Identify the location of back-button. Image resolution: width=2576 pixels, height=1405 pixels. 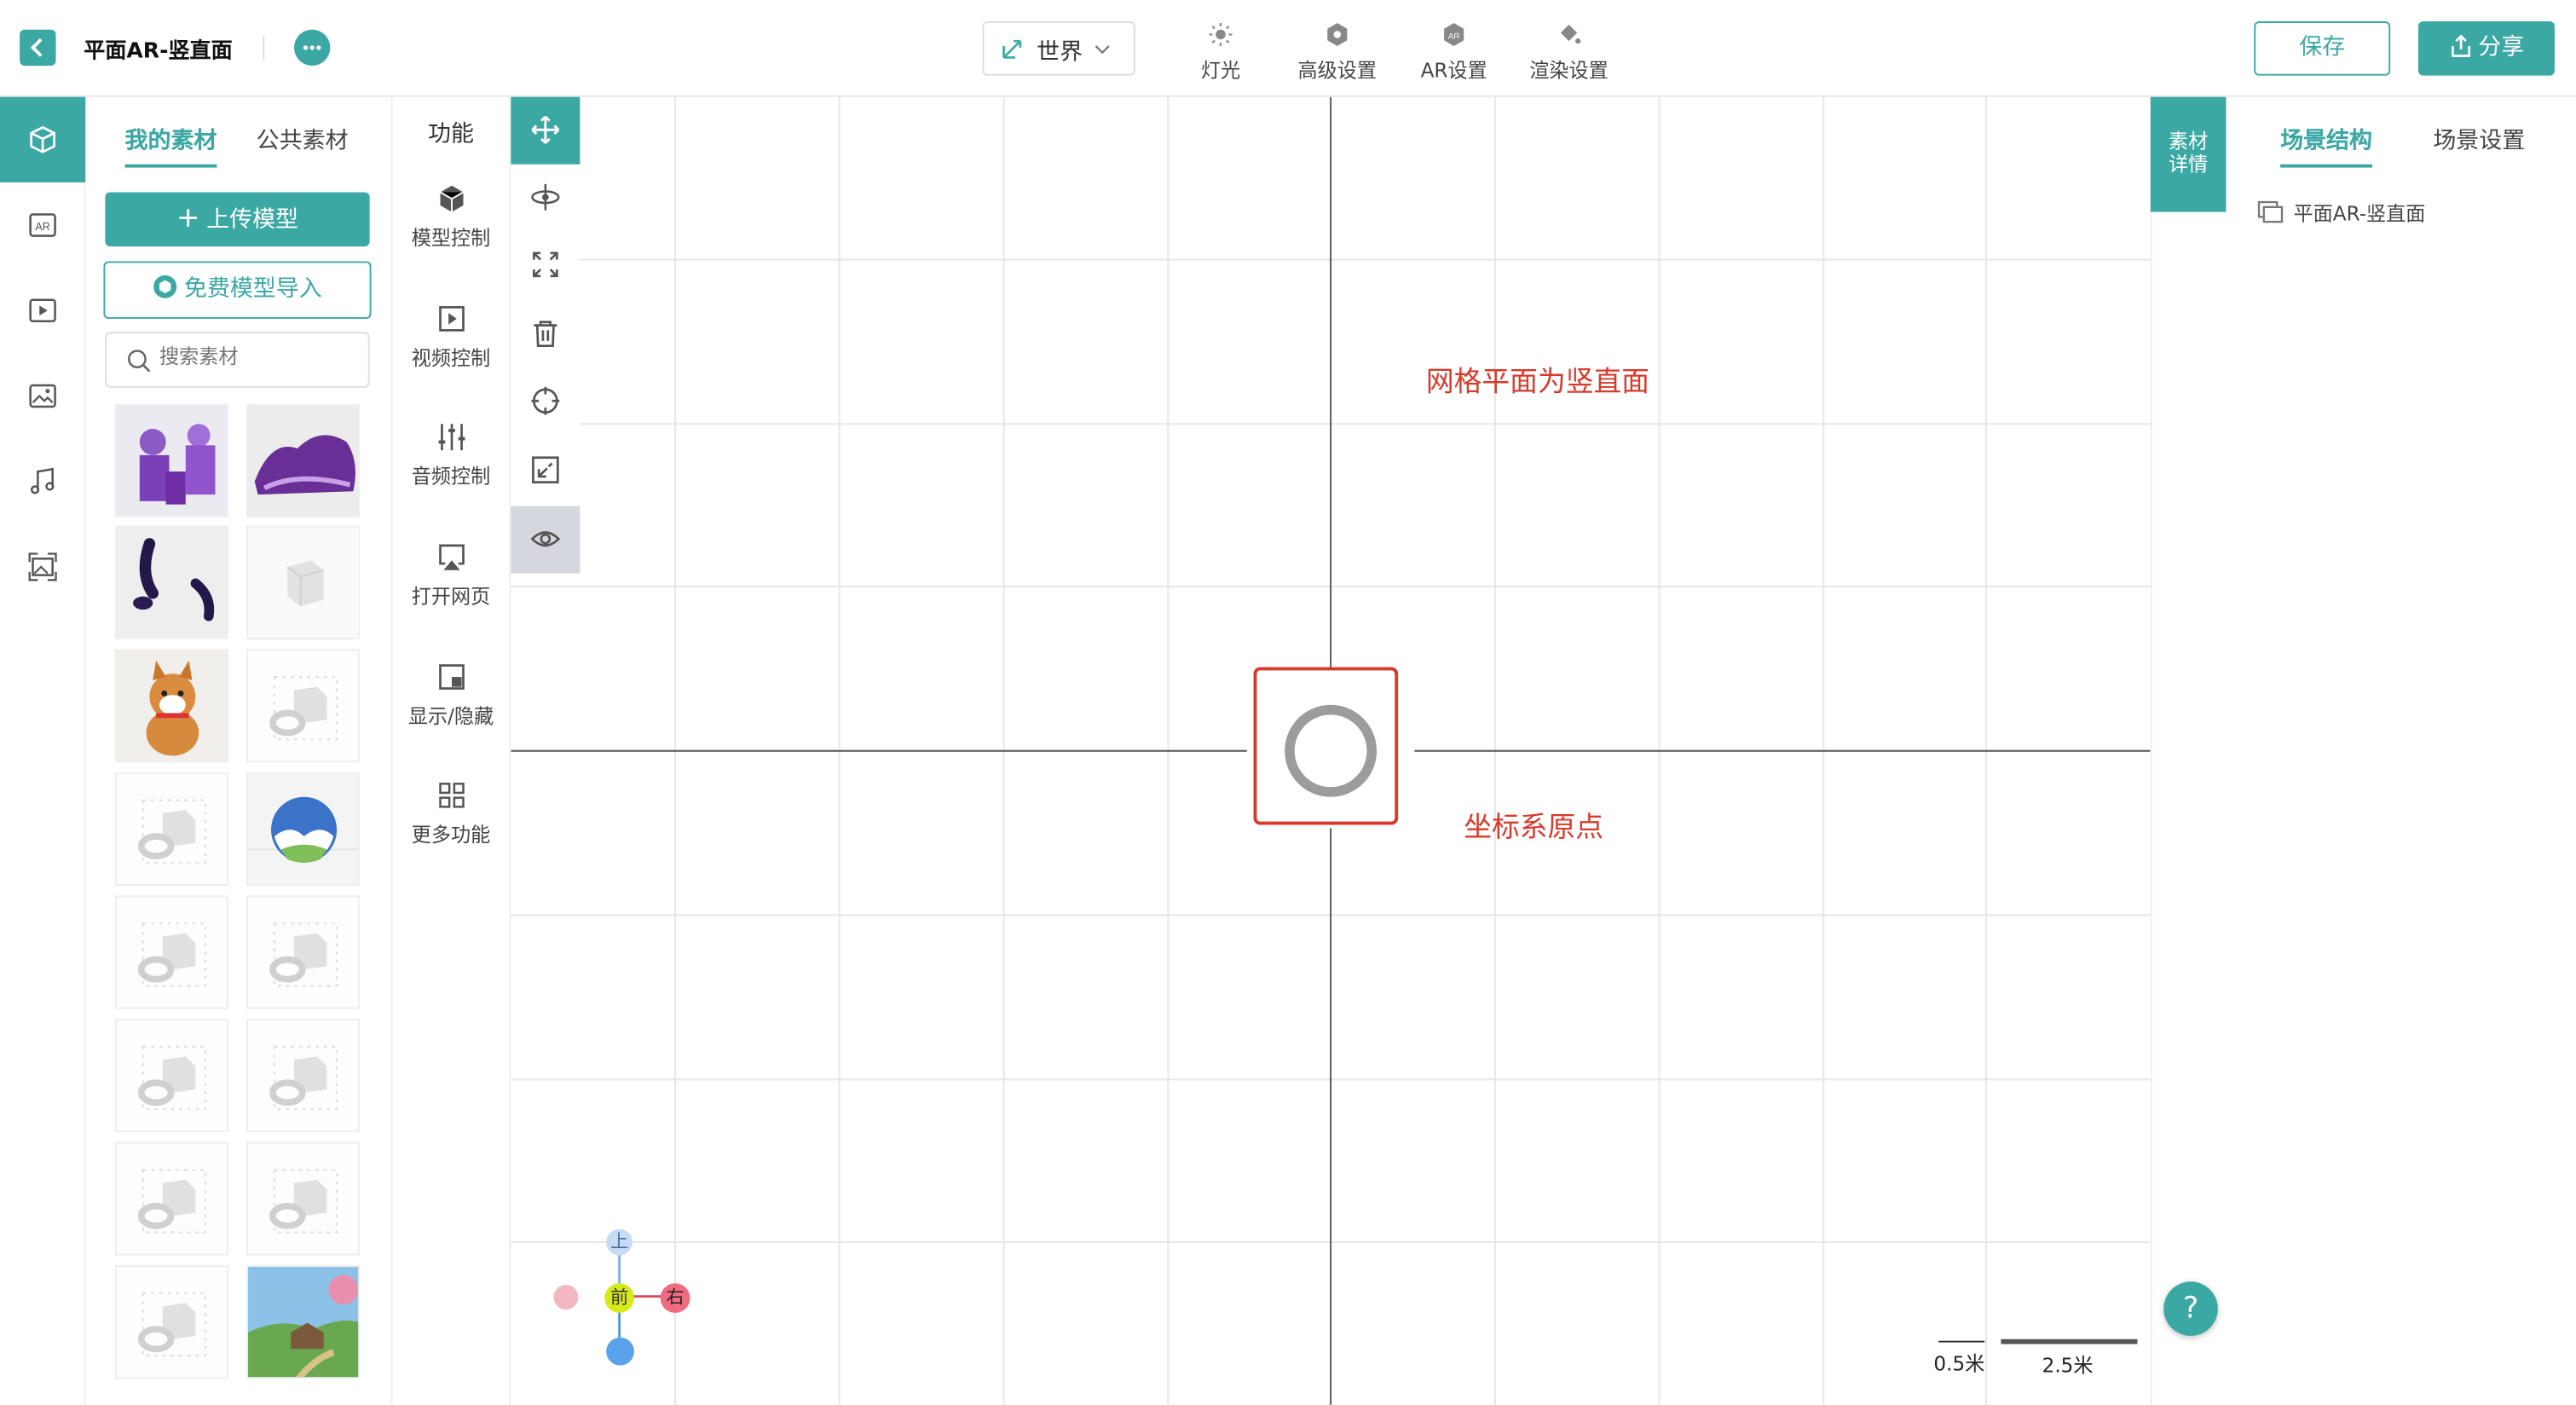
(38, 47).